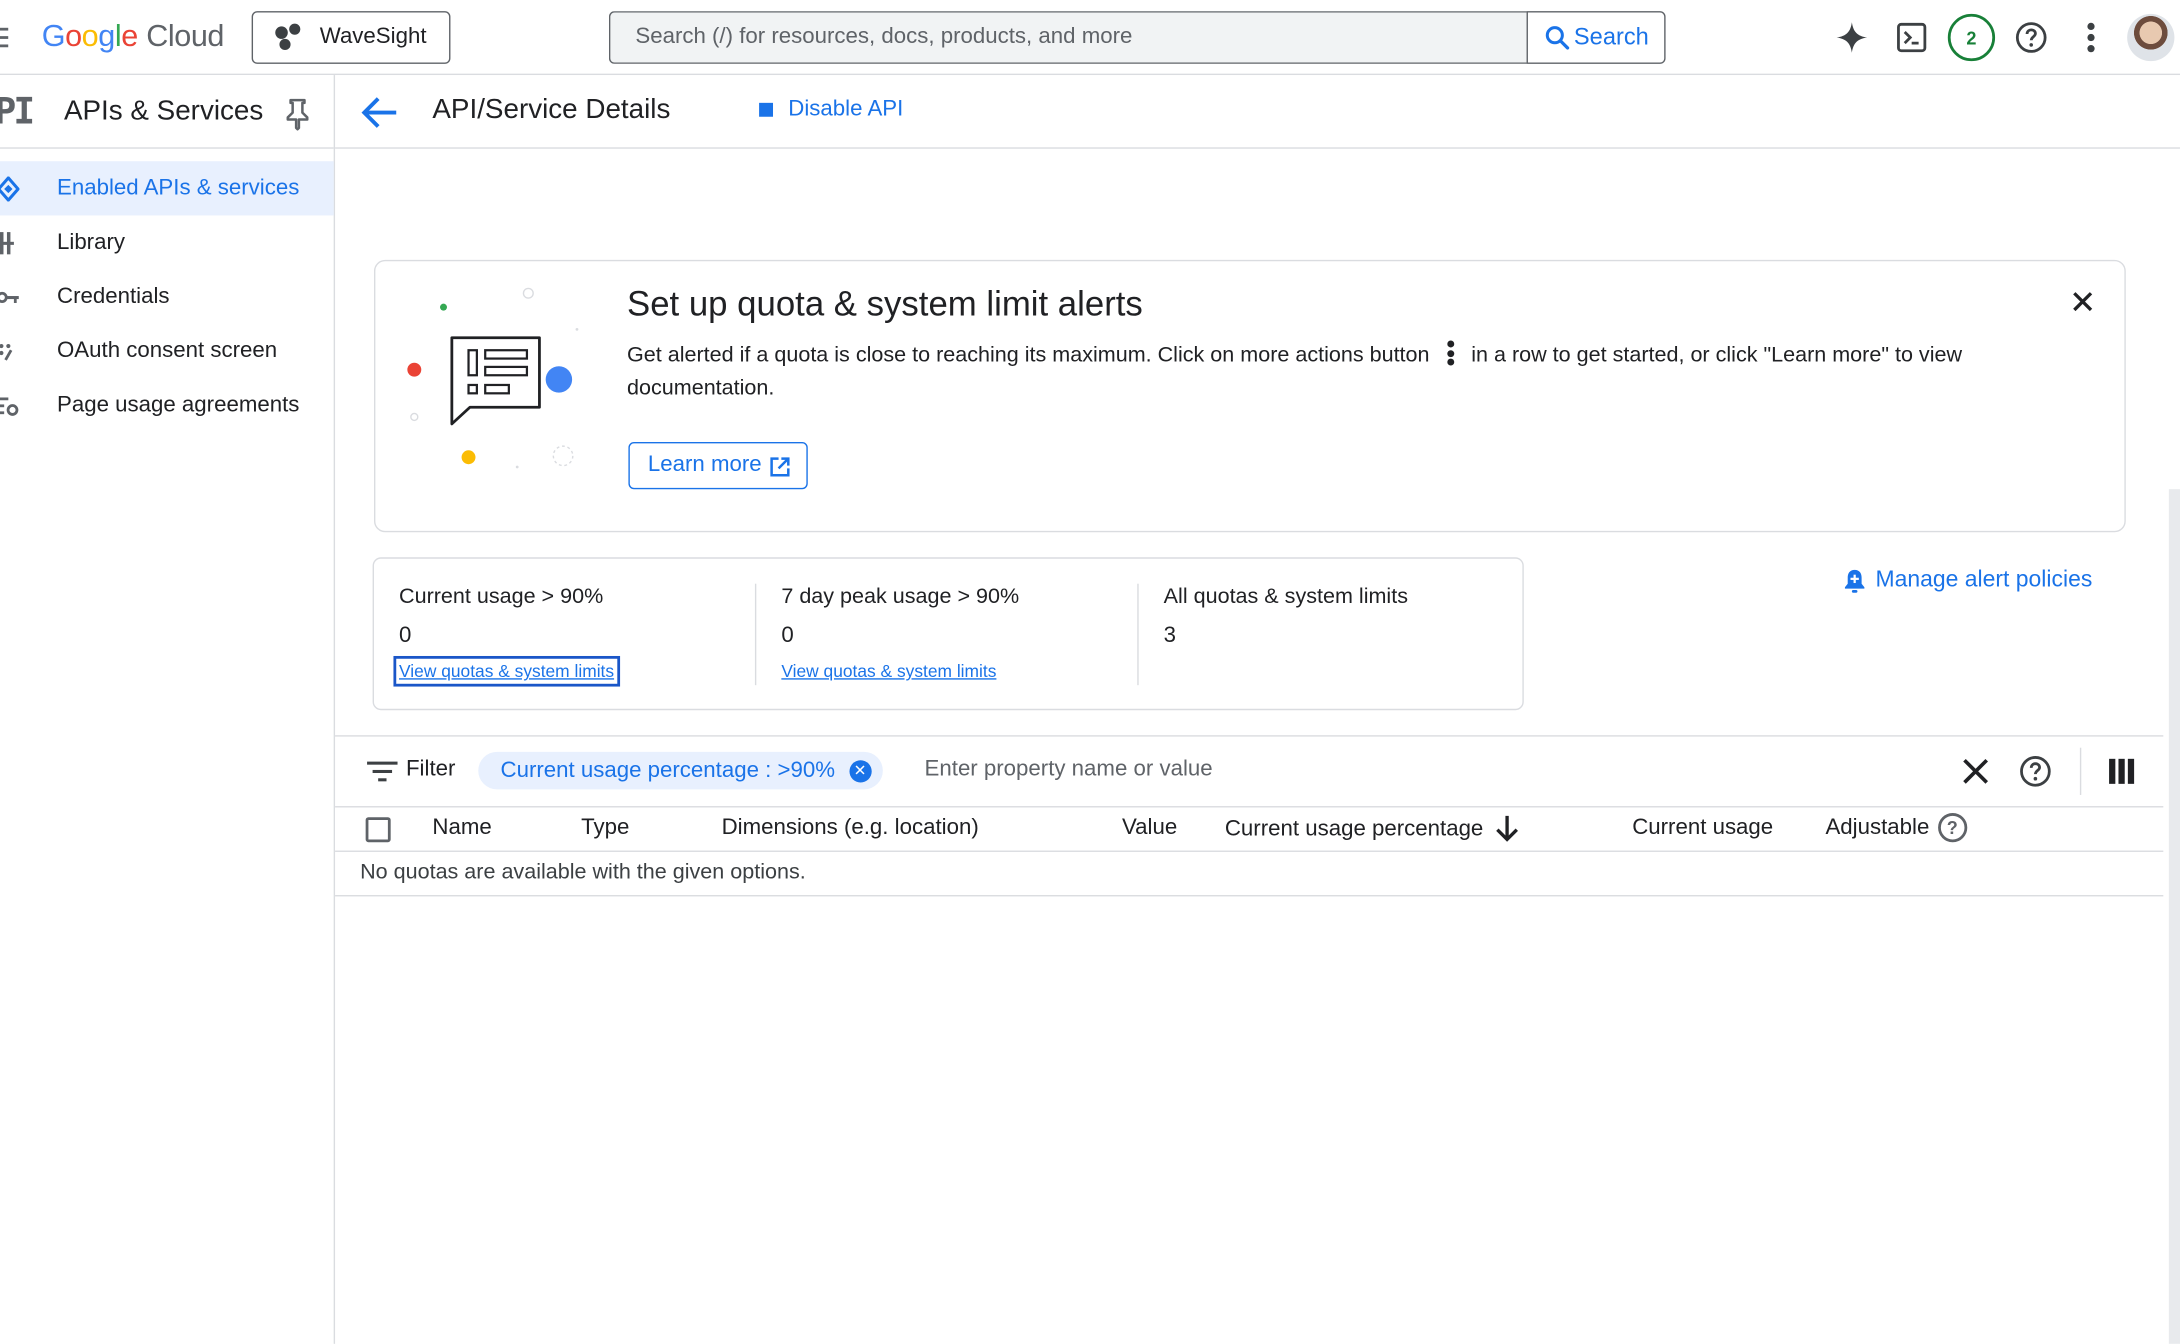 Image resolution: width=2180 pixels, height=1344 pixels. I want to click on column-header-current-usage-percentage: Current usage percentage, so click(1372, 829).